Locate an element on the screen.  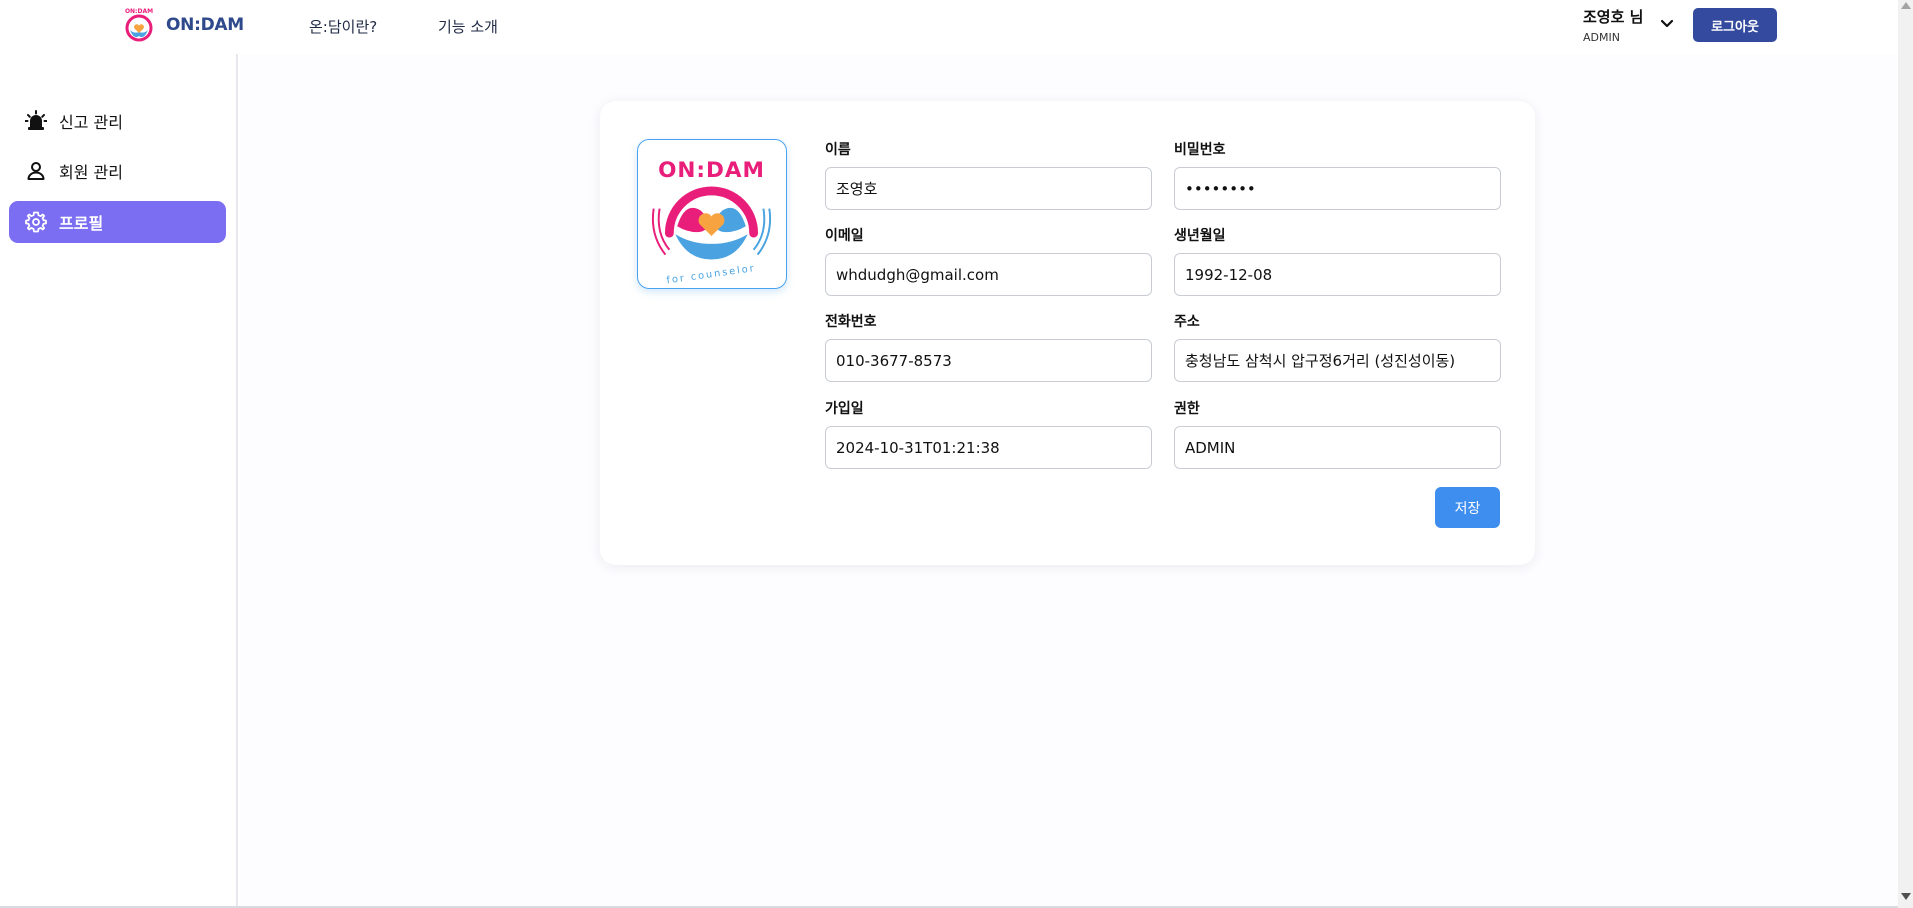
role-input is located at coordinates (1337, 447).